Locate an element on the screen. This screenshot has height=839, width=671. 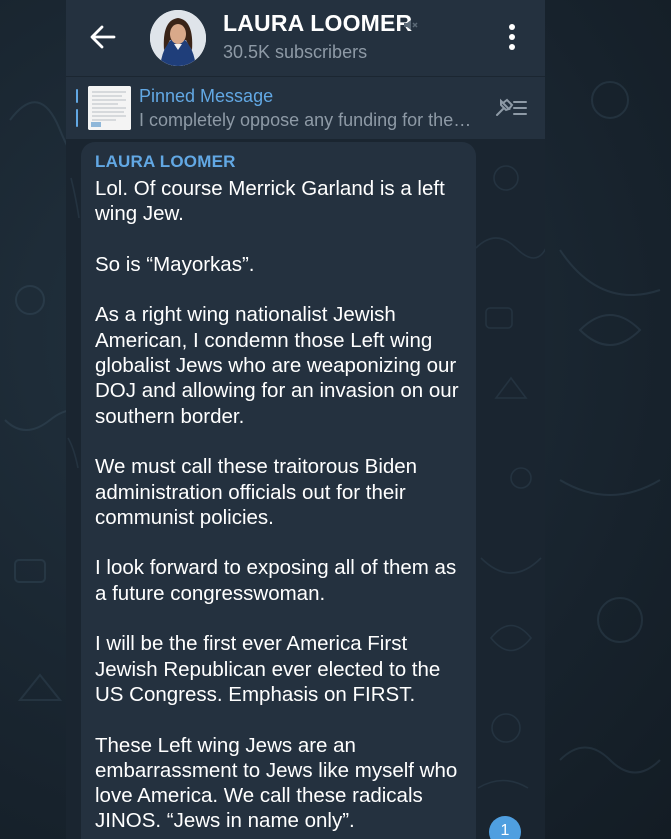
pinned-title: Pinned Message is located at coordinates (206, 96).